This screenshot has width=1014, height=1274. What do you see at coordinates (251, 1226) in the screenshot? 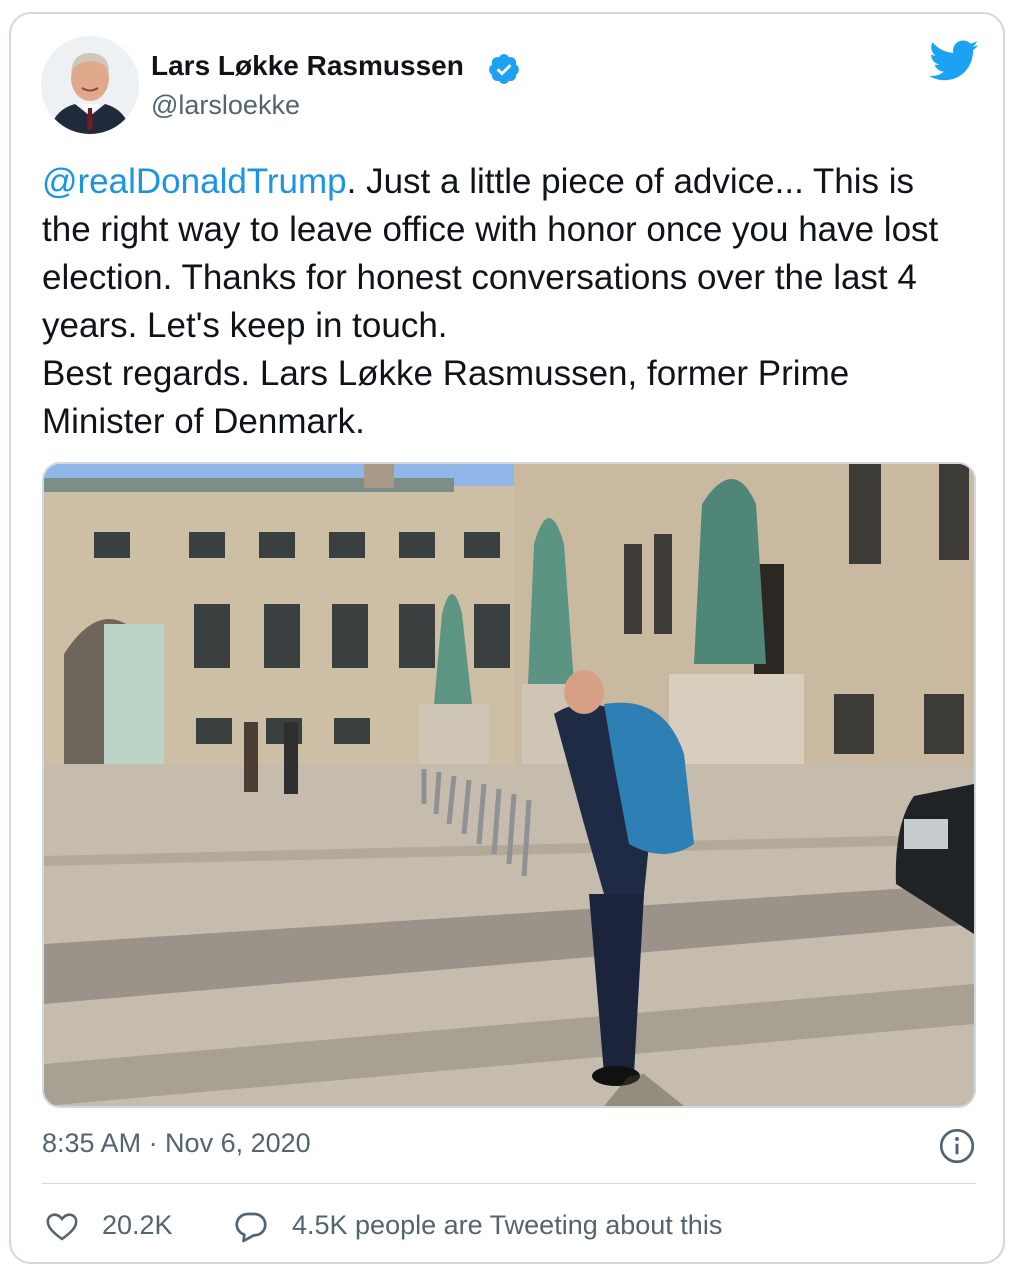
I see `reply-bubble-icon` at bounding box center [251, 1226].